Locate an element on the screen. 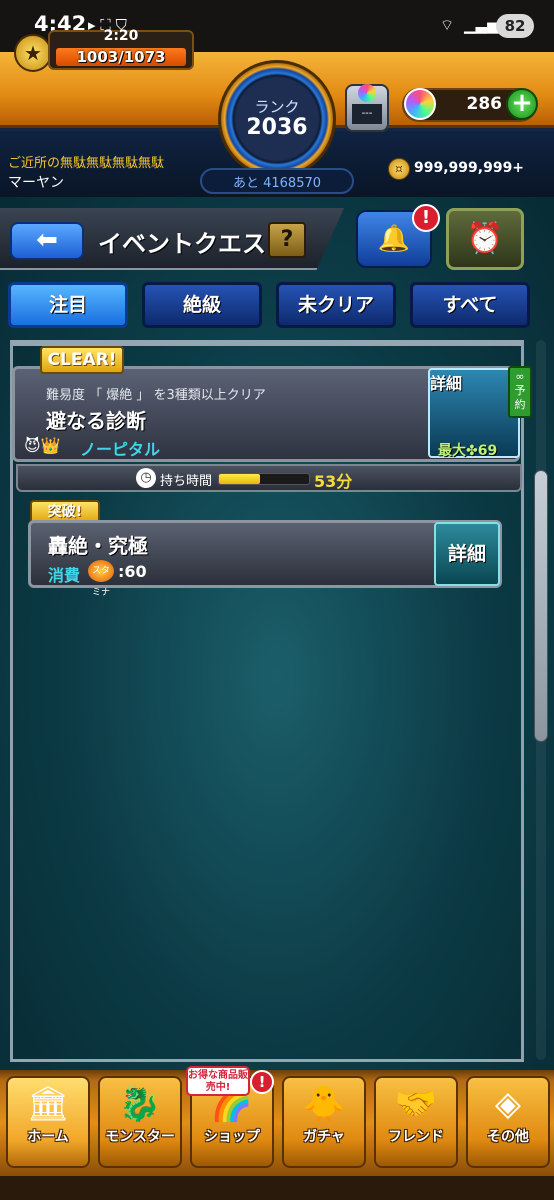 The width and height of the screenshot is (554, 1200). nav-friend: 🤝 フレンド is located at coordinates (416, 1122).